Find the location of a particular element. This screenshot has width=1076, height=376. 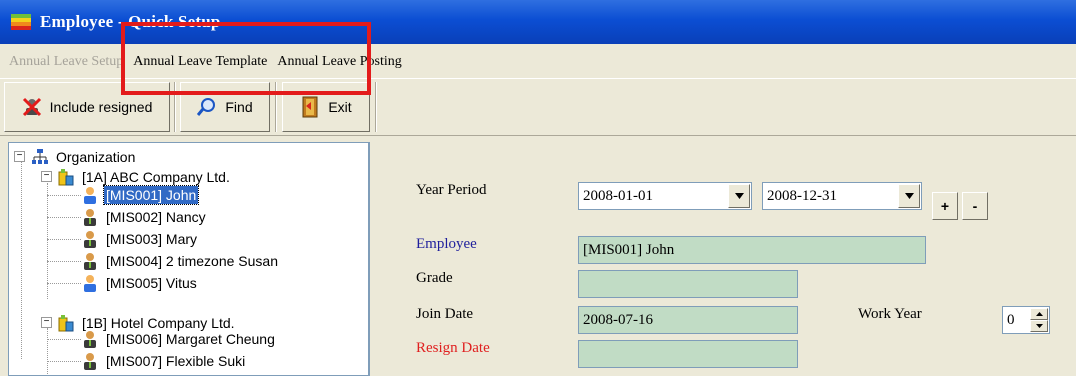

expander-root: − is located at coordinates (19, 156).